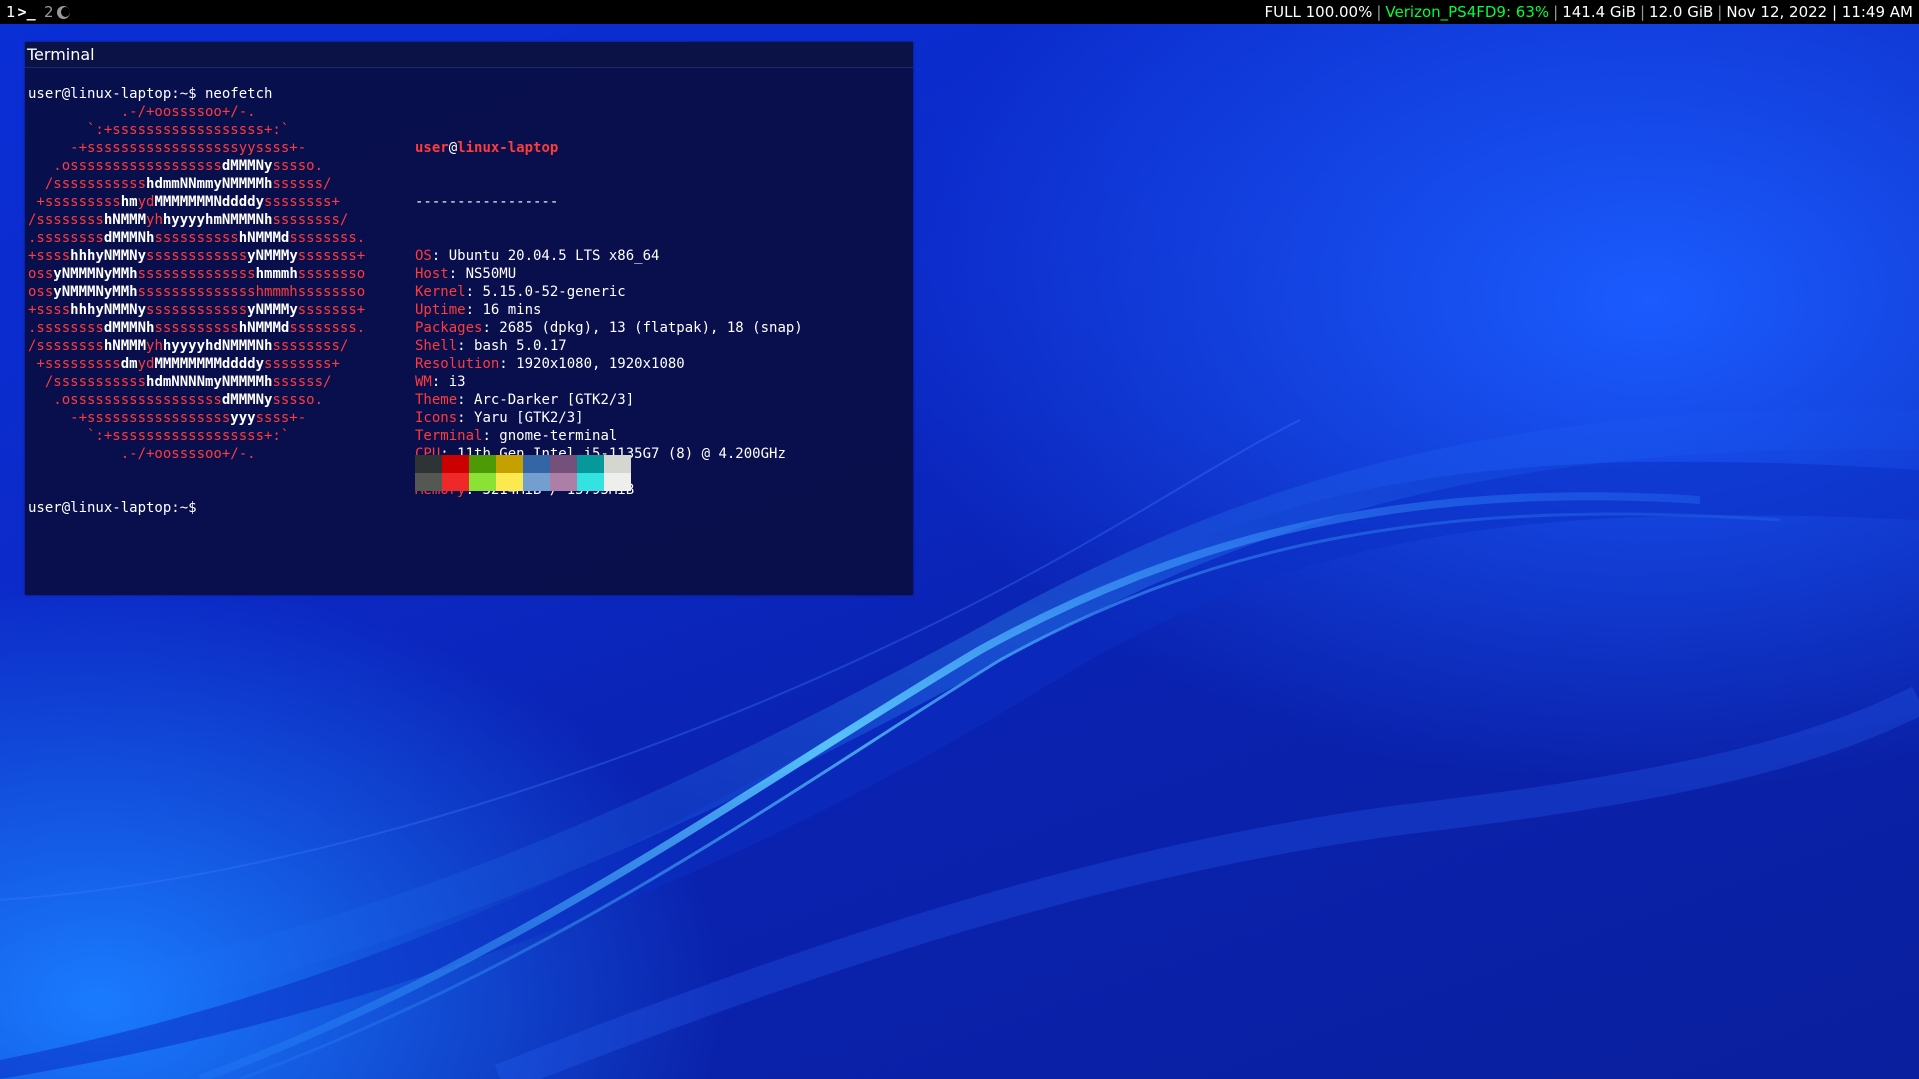 The image size is (1919, 1079). Describe the element at coordinates (554, 292) in the screenshot. I see `info-value: 5.15.0-52-generic` at that location.